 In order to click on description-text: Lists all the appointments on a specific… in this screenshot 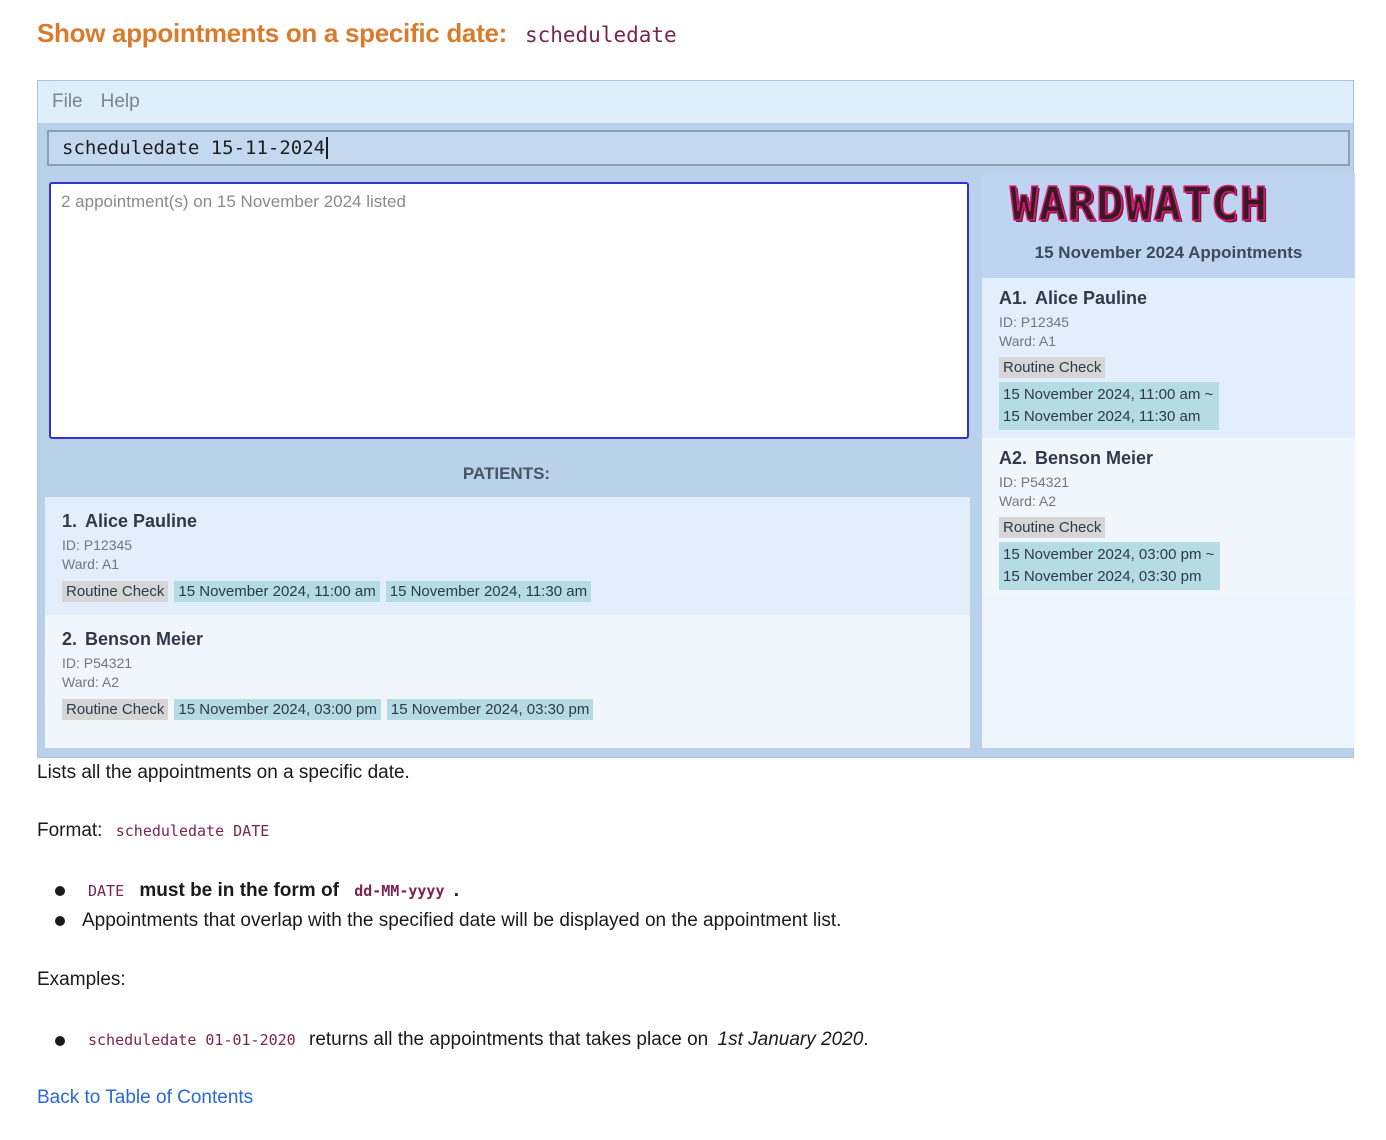, I will do `click(223, 772)`.